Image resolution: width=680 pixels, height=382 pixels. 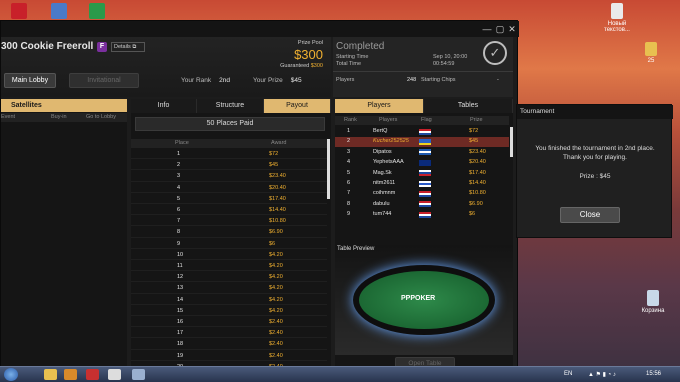 I want to click on your-rank-label: Your Rank, so click(x=196, y=80).